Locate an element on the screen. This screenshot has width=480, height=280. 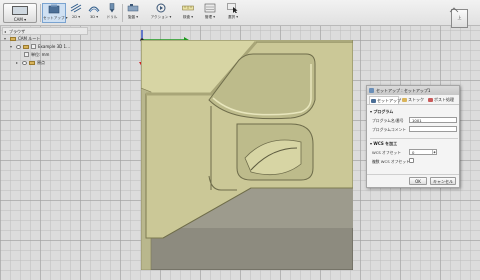
setup-tool-button: セットアップ ▾ is located at coordinates (55, 13).